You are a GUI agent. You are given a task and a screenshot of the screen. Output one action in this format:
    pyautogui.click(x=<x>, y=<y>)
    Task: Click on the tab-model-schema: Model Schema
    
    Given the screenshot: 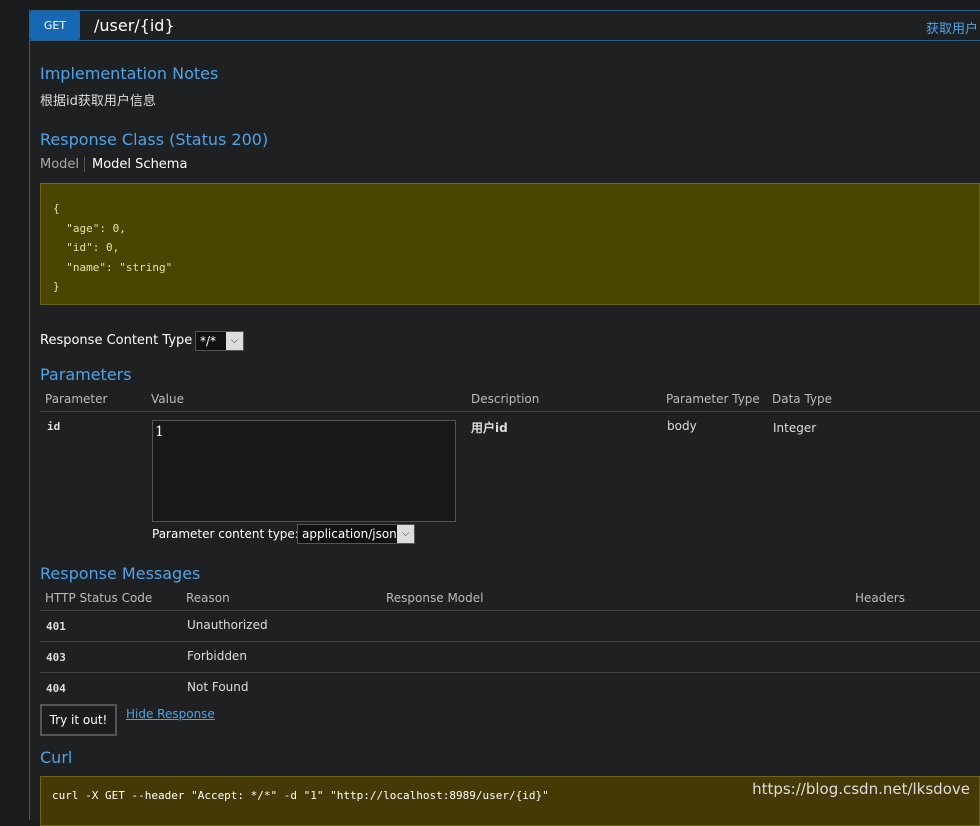 What is the action you would take?
    pyautogui.click(x=139, y=164)
    